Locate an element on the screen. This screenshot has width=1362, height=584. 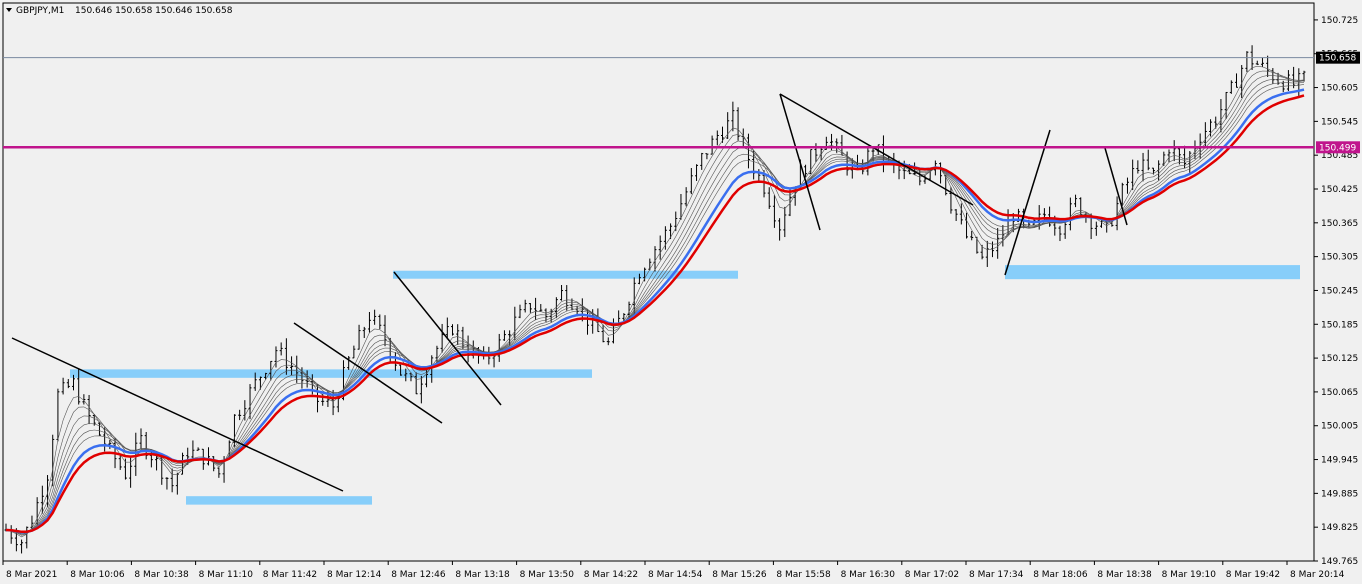
x-tick-label: 8 Mar 13:18 is located at coordinates (482, 575).